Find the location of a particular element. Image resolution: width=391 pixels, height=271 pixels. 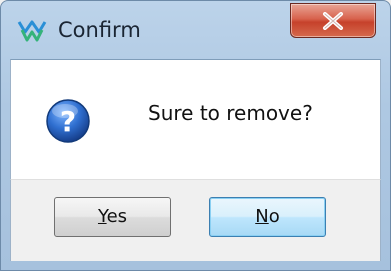

message-text: Sure to remove? is located at coordinates (230, 113).